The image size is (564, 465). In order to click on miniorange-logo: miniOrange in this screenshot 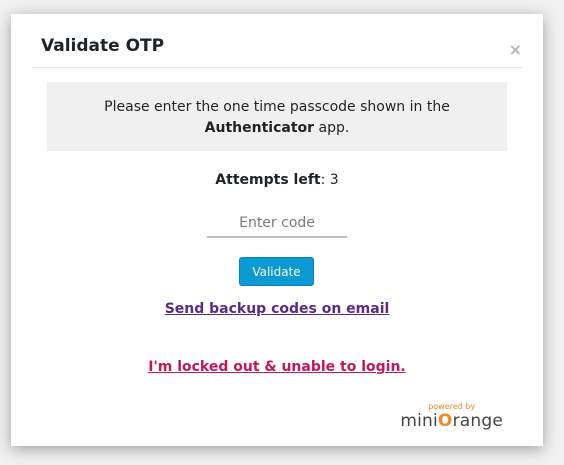, I will do `click(451, 421)`.